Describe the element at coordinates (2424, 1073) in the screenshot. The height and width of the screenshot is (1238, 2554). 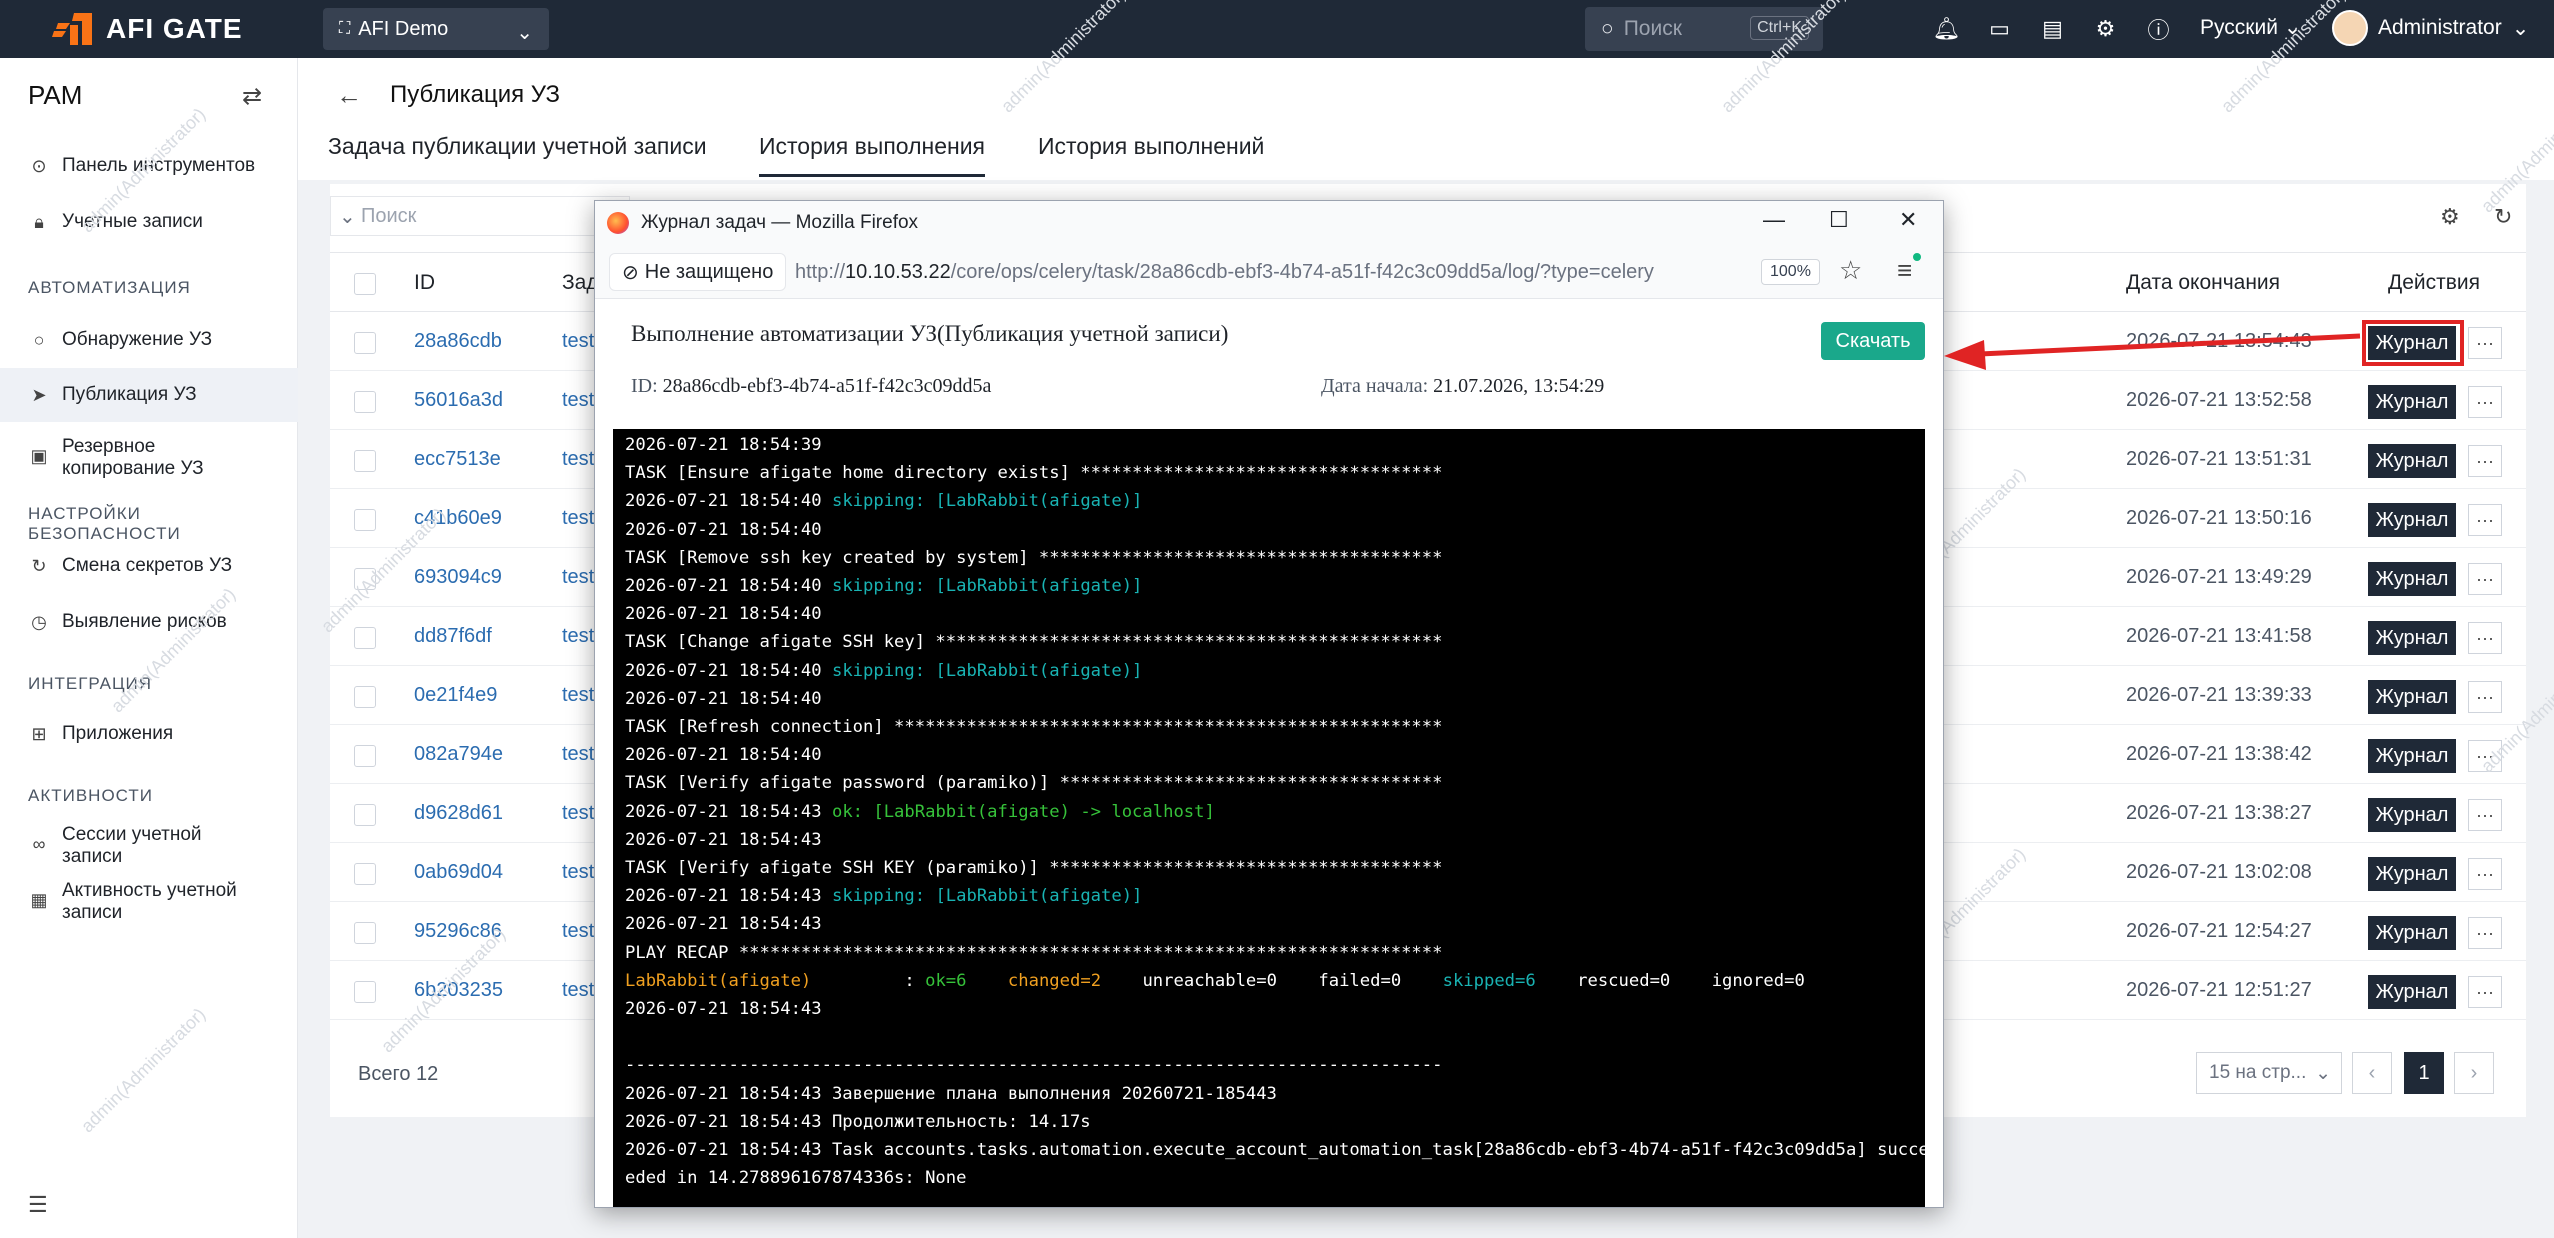
I see `page-button: 1` at that location.